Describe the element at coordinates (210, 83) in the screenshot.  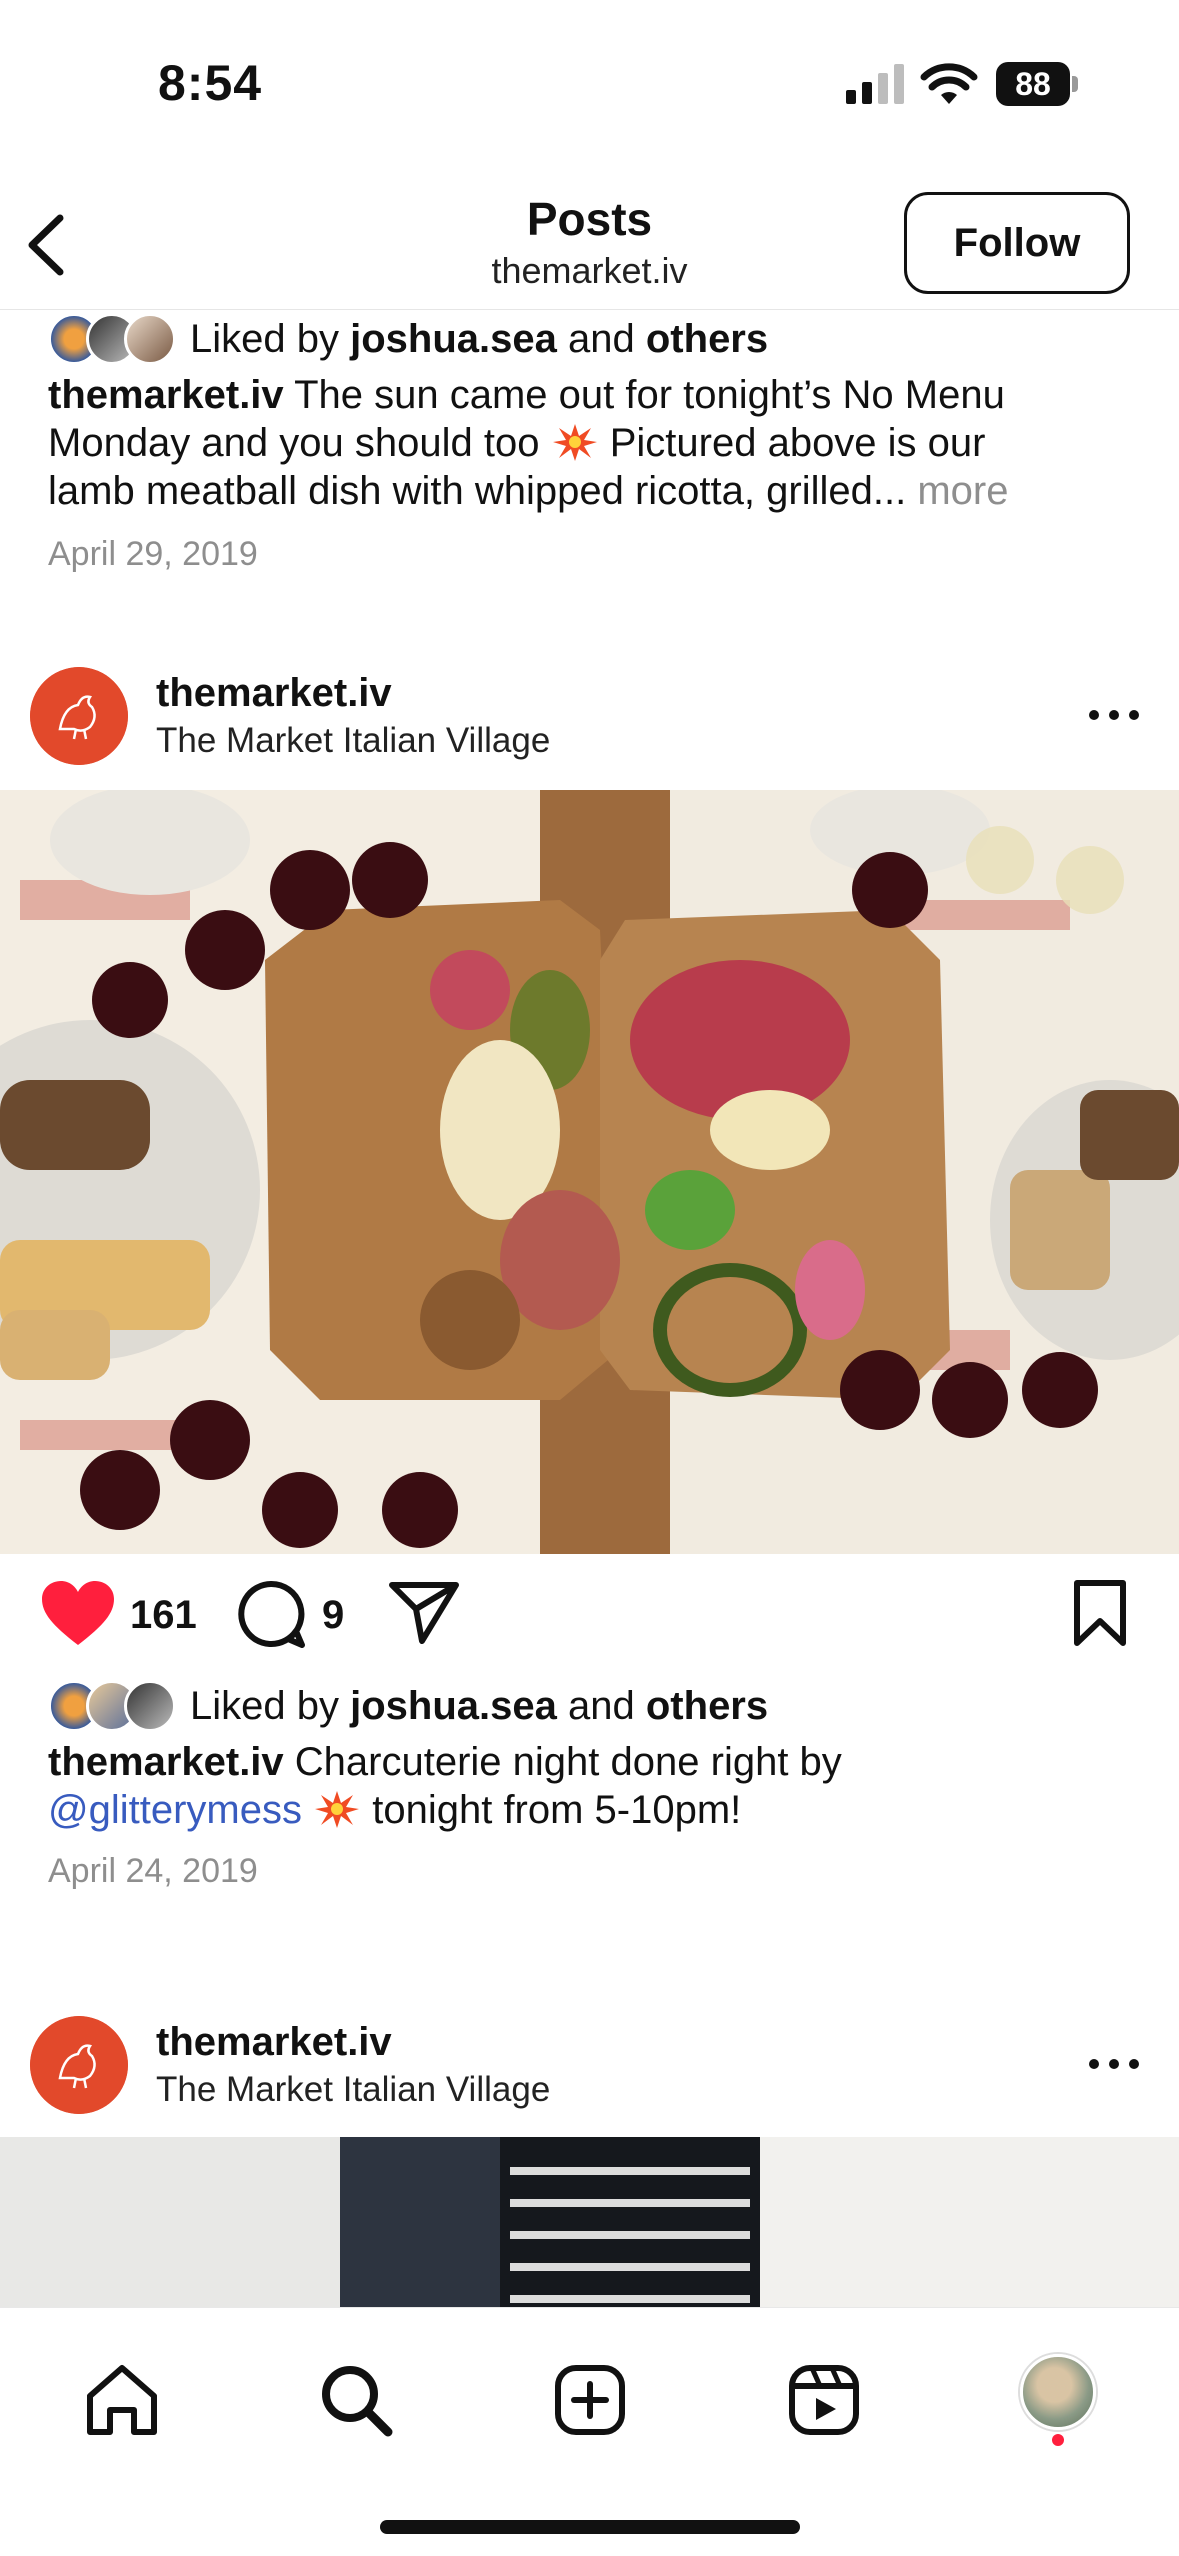
I see `status-time: 8:54` at that location.